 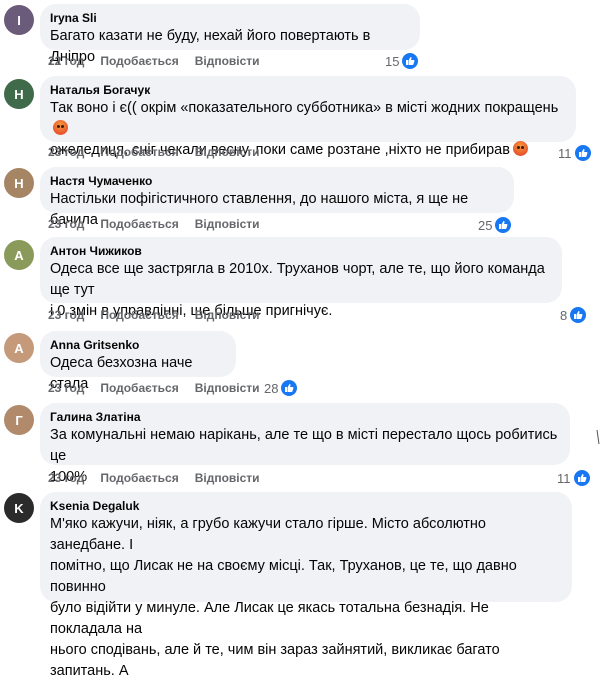 I want to click on reaction-number: 8, so click(x=564, y=315).